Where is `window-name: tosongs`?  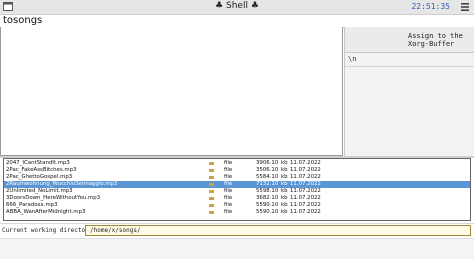
window-name: tosongs is located at coordinates (23, 20).